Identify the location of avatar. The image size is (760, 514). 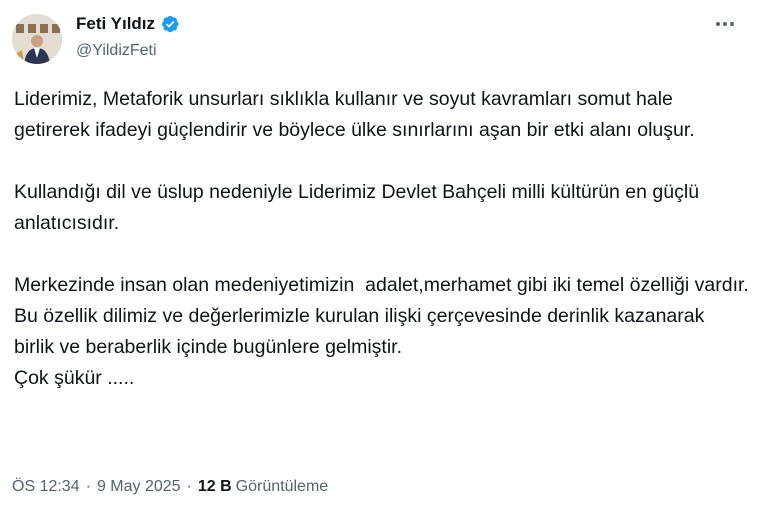
(37, 39).